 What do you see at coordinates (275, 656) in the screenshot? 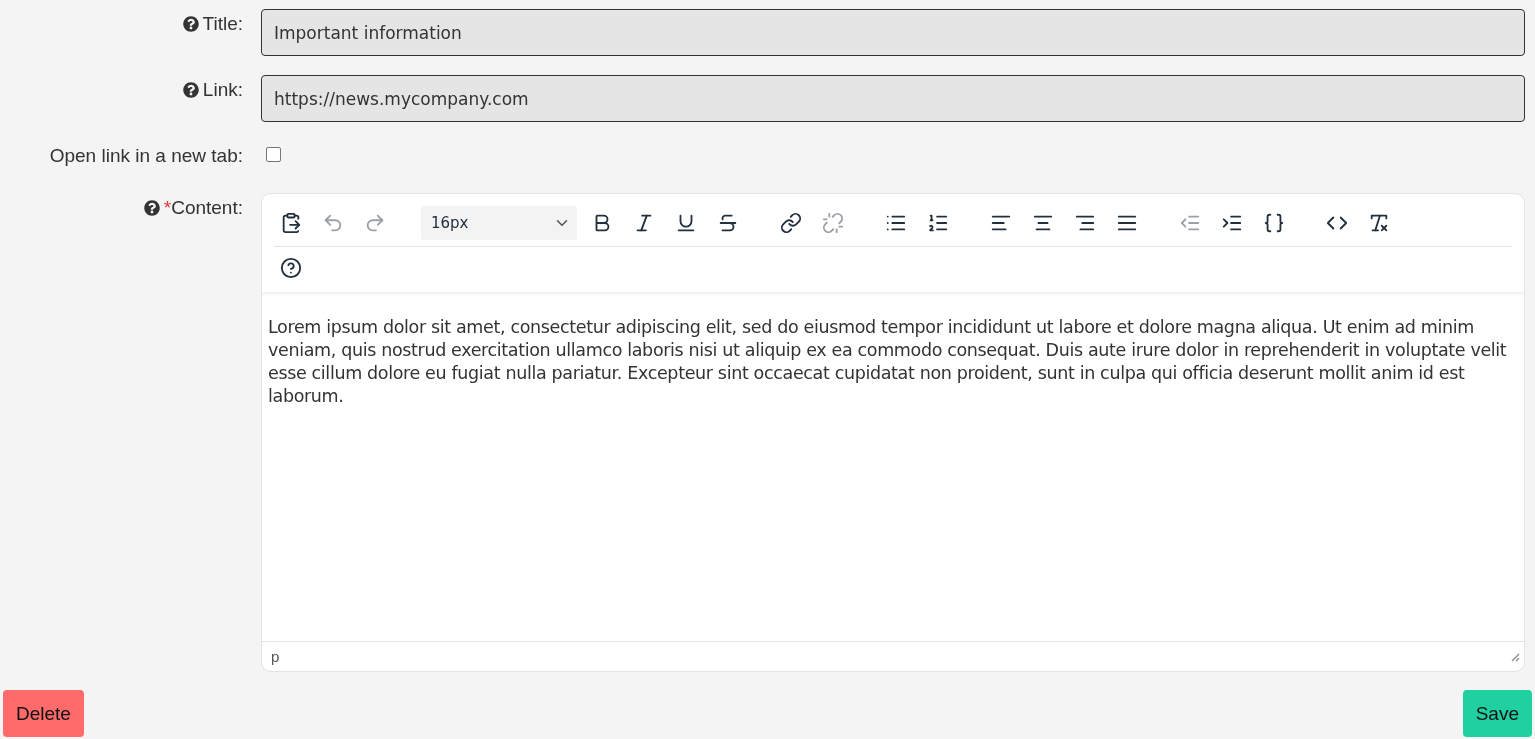
I see `element-path: p` at bounding box center [275, 656].